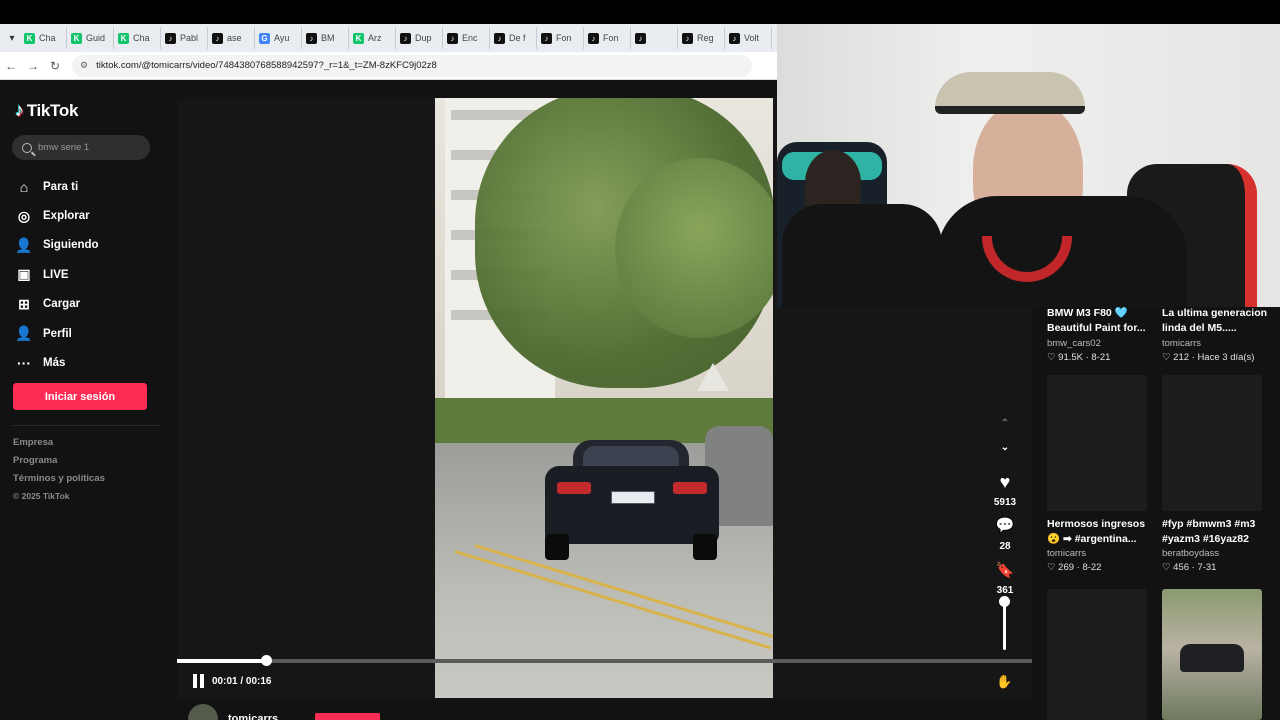 Image resolution: width=1280 pixels, height=720 pixels. What do you see at coordinates (62, 304) in the screenshot?
I see `sidebar-item-label: Cargar` at bounding box center [62, 304].